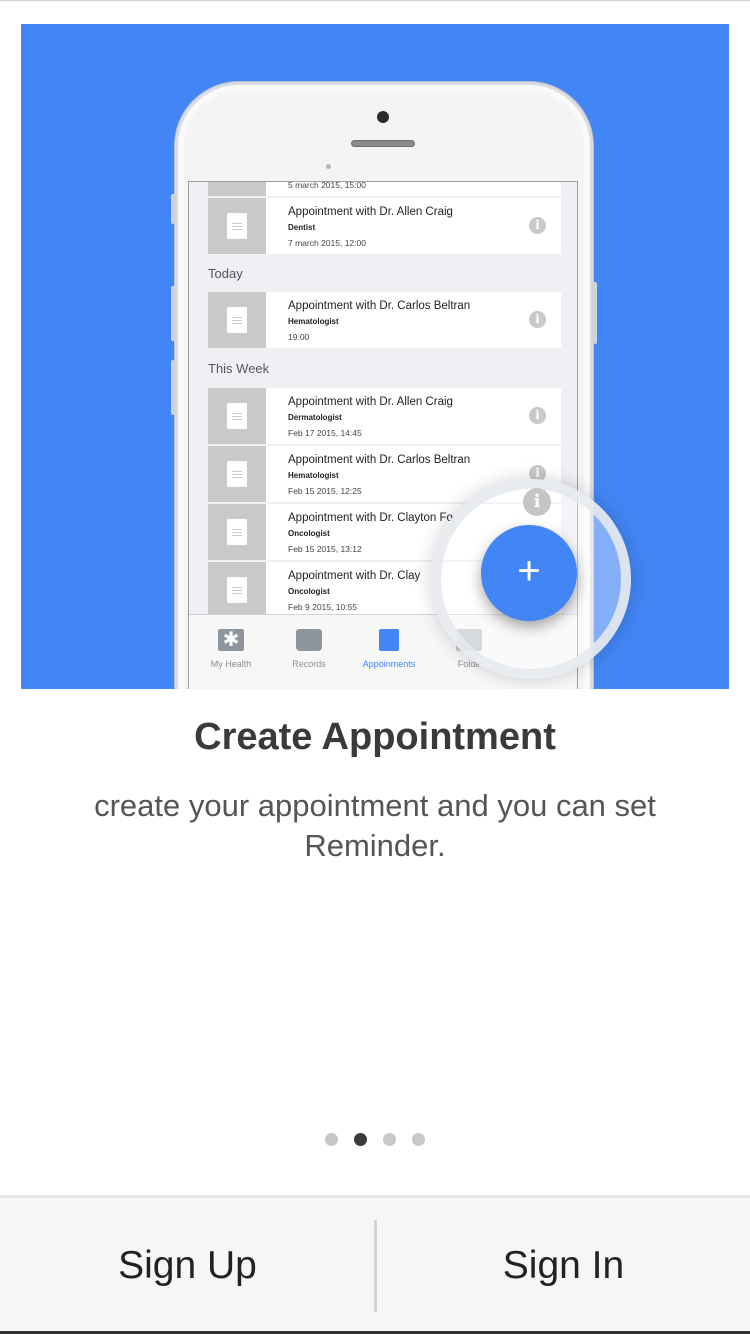  What do you see at coordinates (327, 243) in the screenshot?
I see `appointment-time: 7 march 2015, 12:00` at bounding box center [327, 243].